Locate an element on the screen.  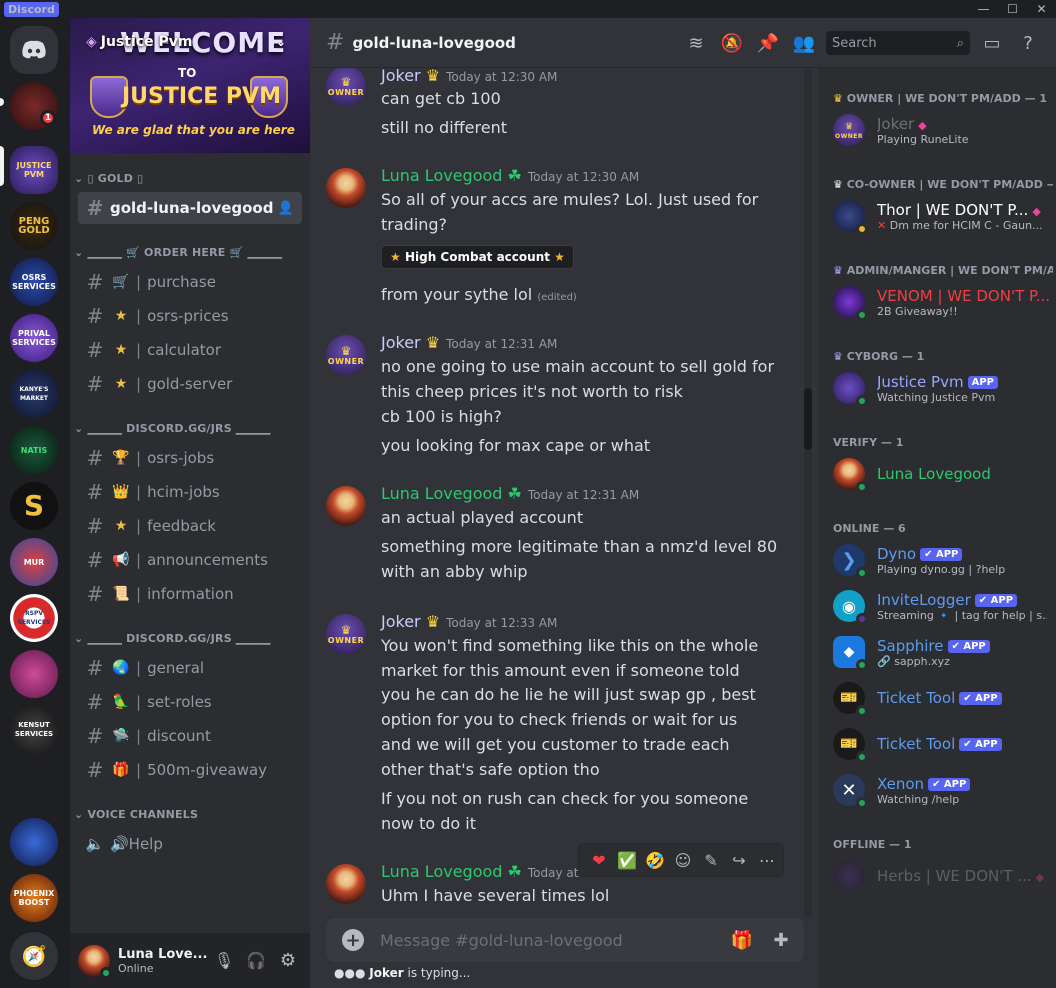
check-reaction-icon: ✅ is located at coordinates (627, 860).